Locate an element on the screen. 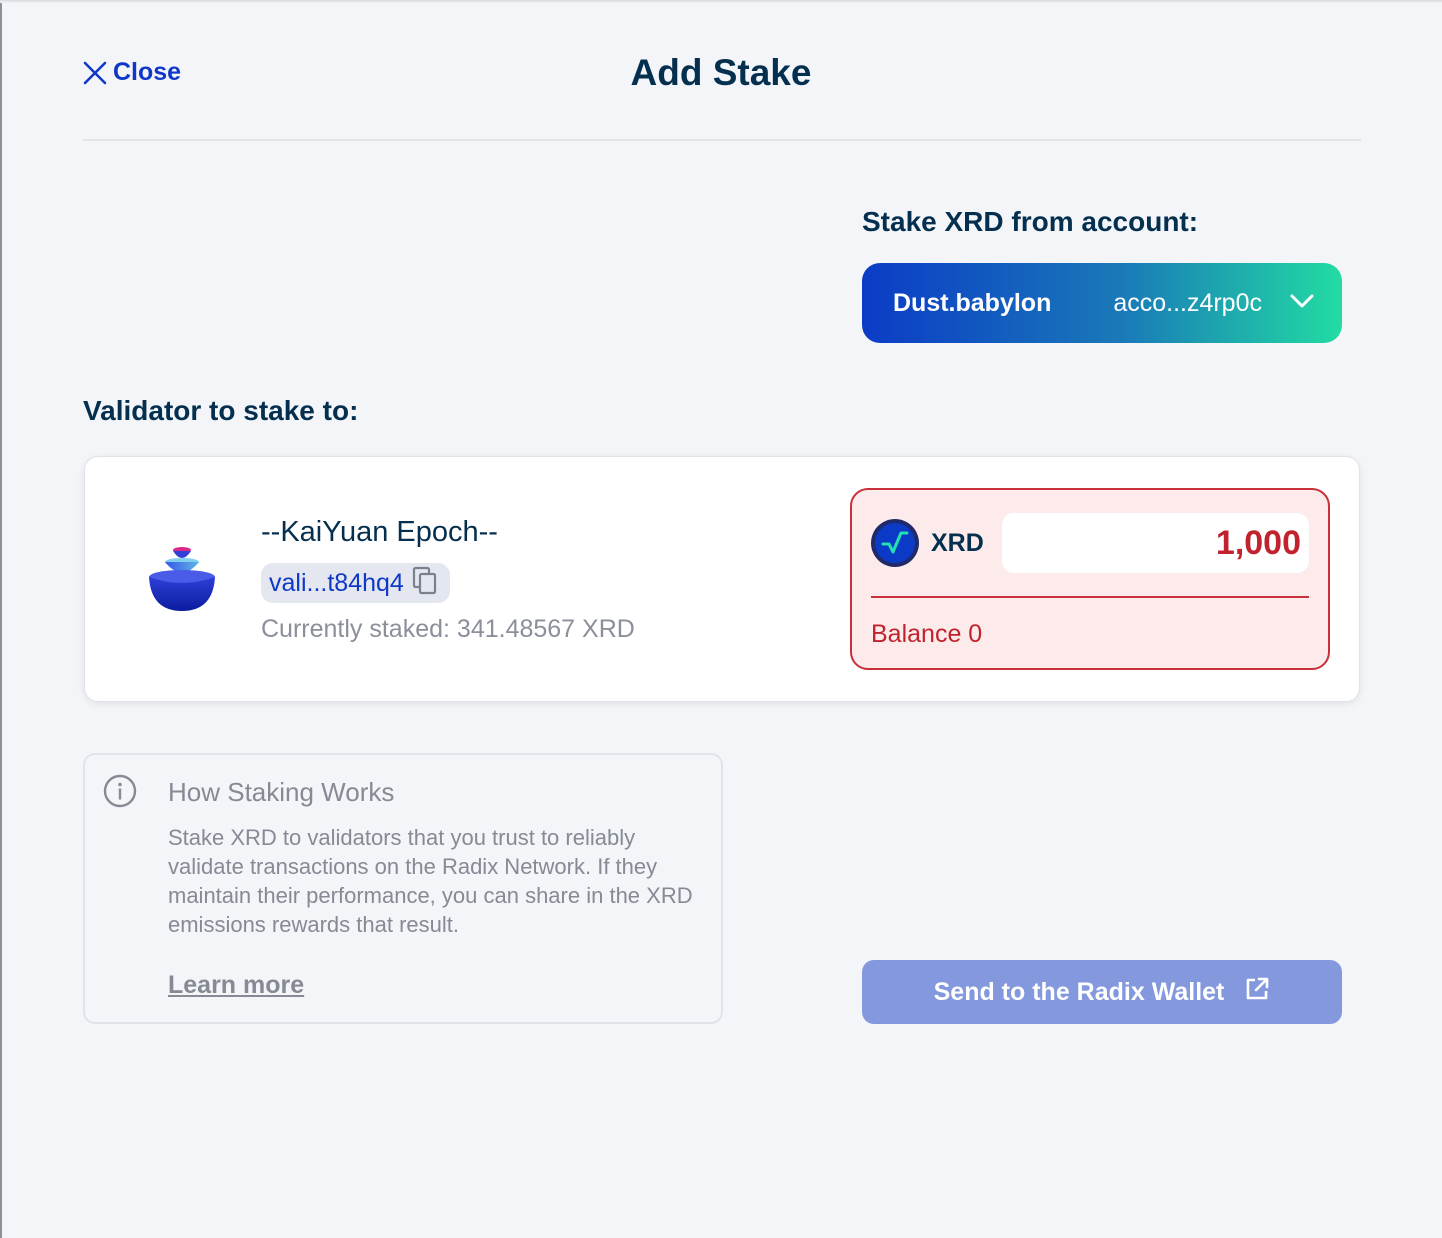 Image resolution: width=1442 pixels, height=1238 pixels. window-top-edge is located at coordinates (721, 1).